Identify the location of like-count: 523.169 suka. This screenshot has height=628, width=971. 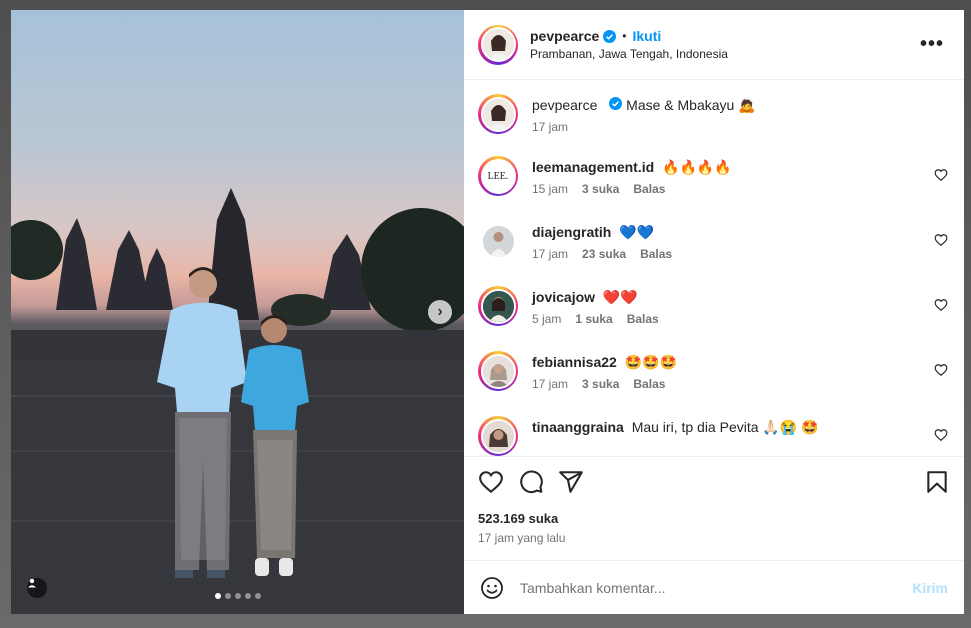
(714, 518).